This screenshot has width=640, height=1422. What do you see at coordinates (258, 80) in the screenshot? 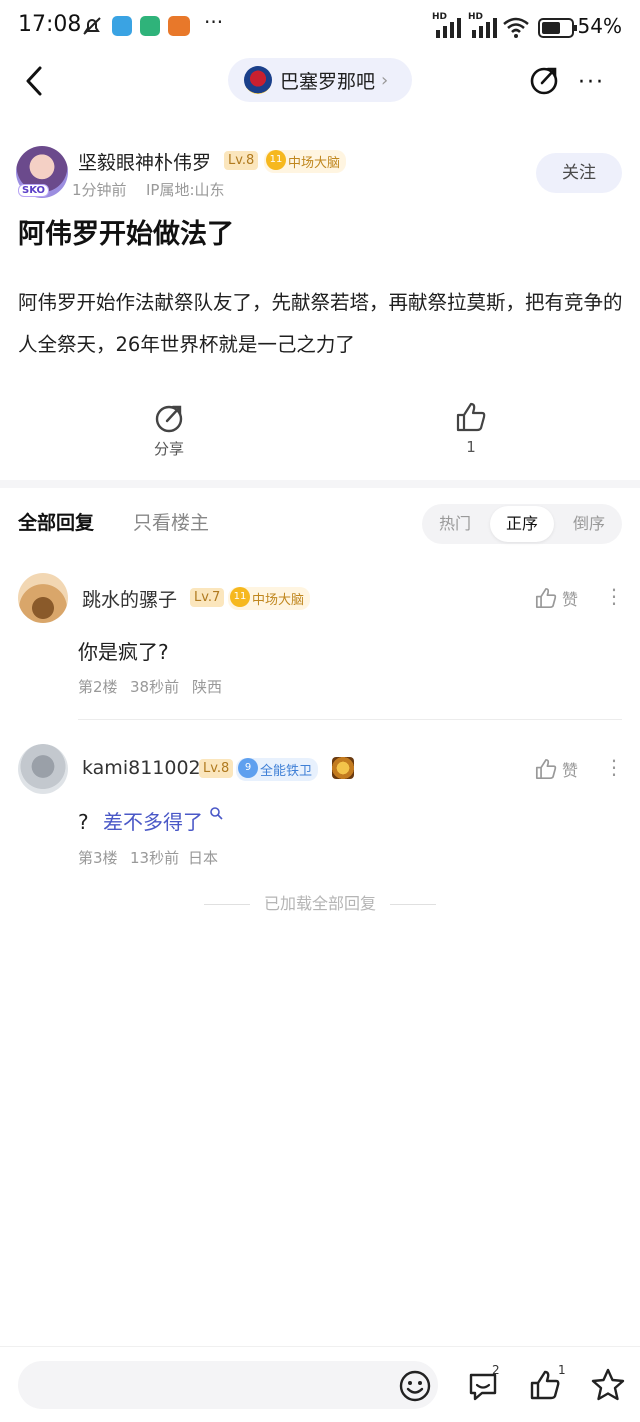
I see `forum-logo-icon` at bounding box center [258, 80].